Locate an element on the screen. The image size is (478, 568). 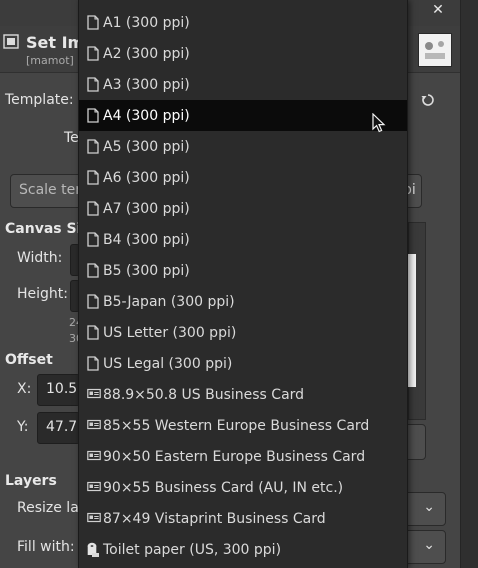
menu-item: 88.9×50.8 US Business Card is located at coordinates (243, 394).